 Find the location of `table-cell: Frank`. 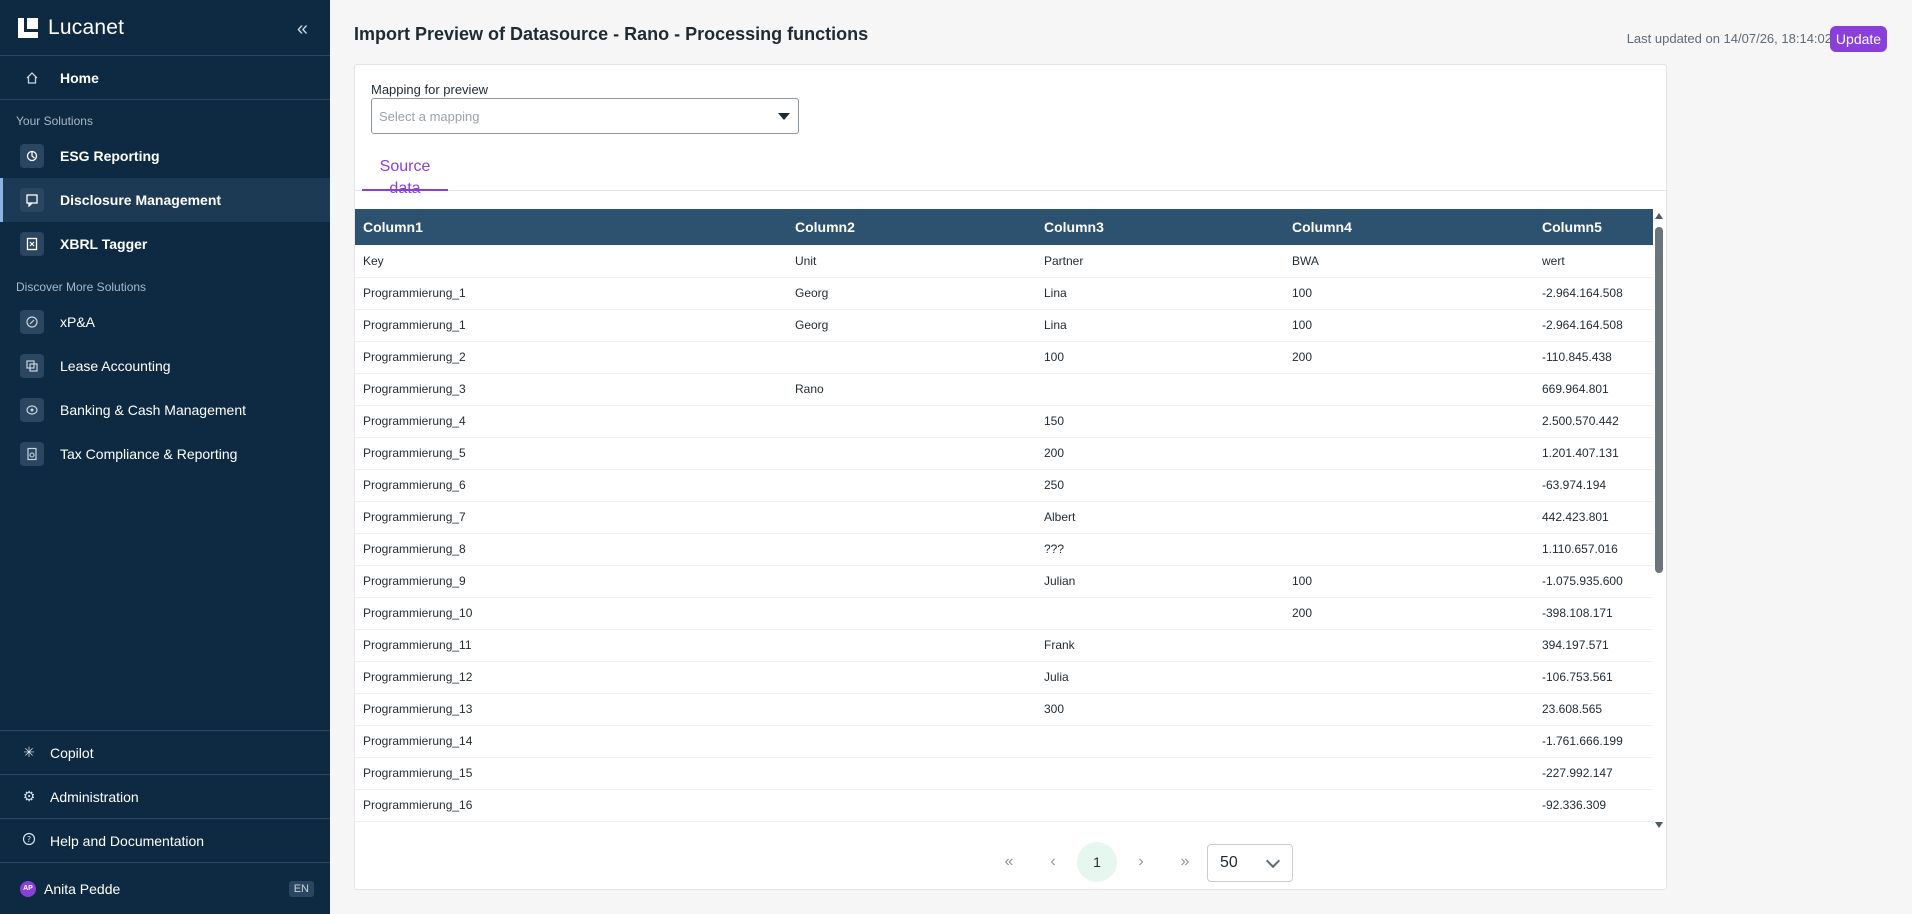

table-cell: Frank is located at coordinates (1059, 645).